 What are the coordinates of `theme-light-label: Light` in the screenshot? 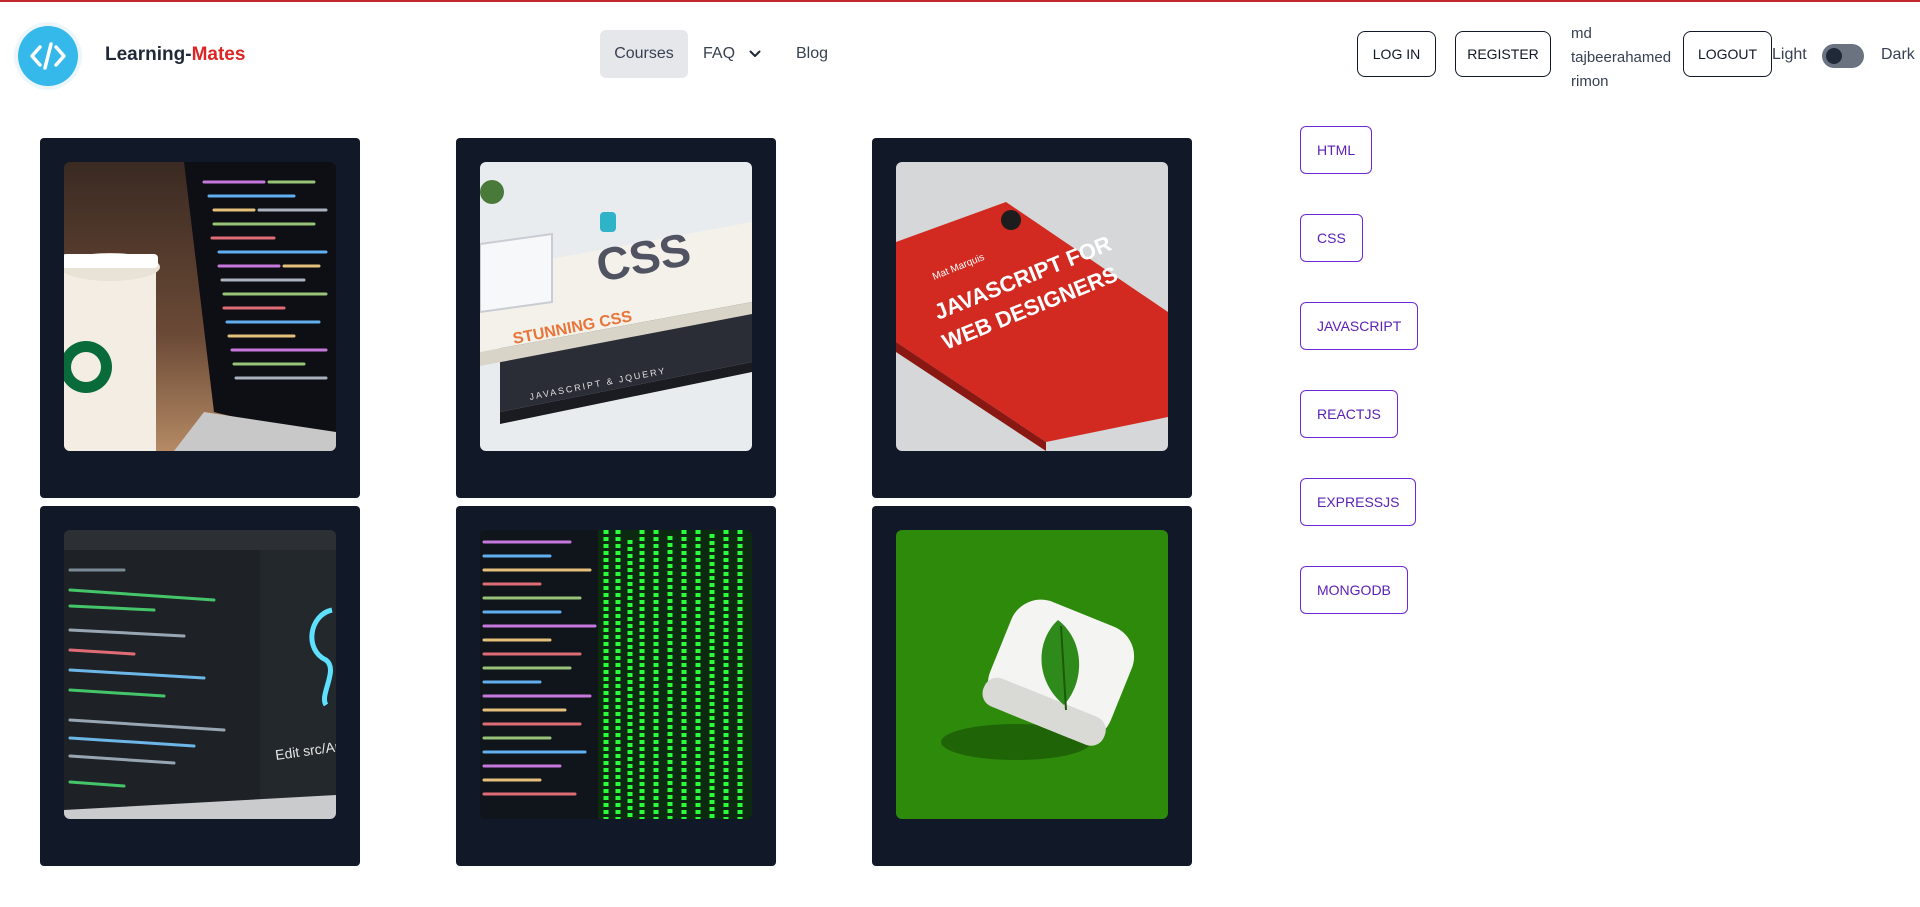 It's located at (1789, 54).